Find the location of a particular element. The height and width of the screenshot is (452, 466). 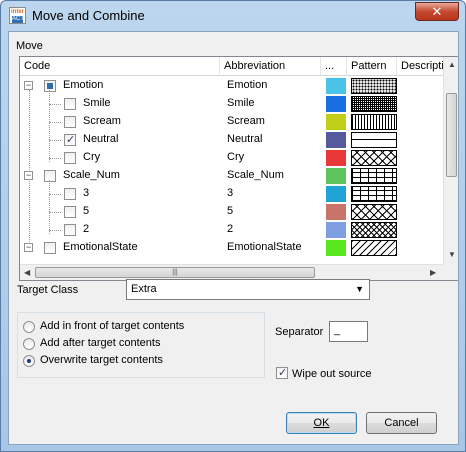

tree-row: 55 is located at coordinates (232, 212).